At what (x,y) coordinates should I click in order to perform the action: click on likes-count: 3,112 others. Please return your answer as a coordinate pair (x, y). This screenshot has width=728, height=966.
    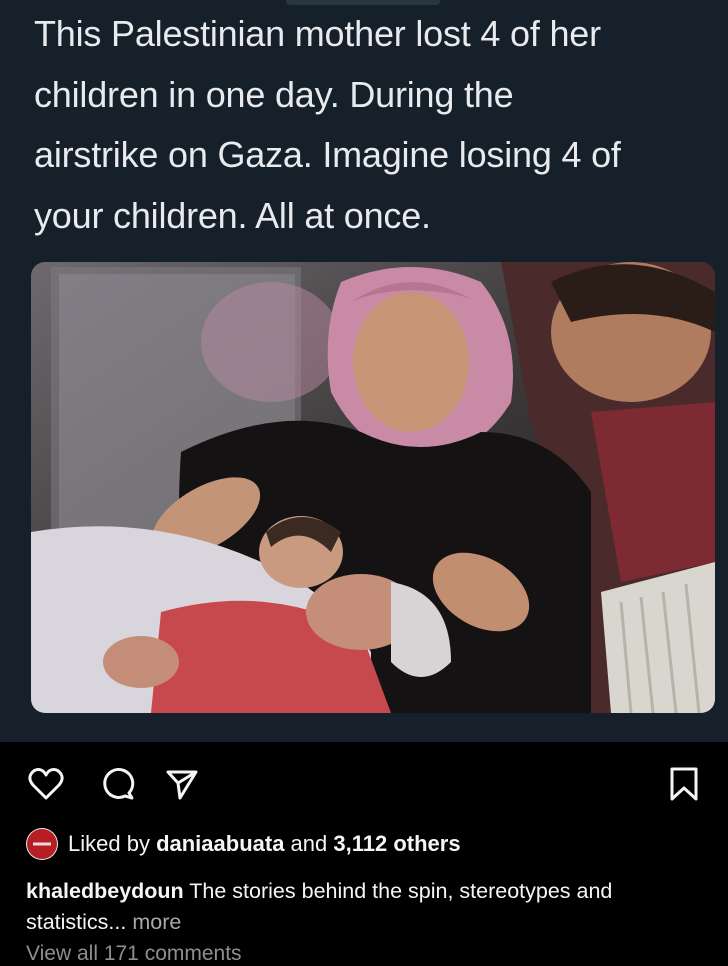
    Looking at the image, I should click on (396, 843).